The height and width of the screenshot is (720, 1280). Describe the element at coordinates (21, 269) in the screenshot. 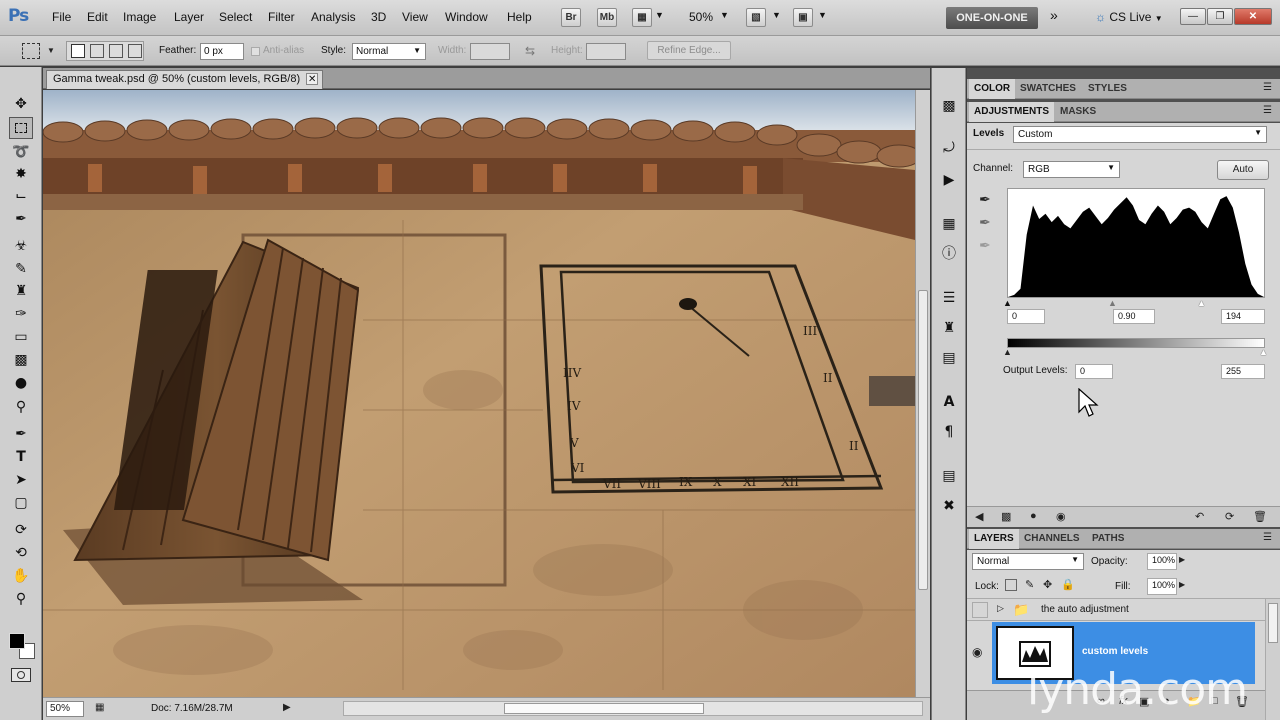

I see `brush-tool-icon: ✎` at that location.